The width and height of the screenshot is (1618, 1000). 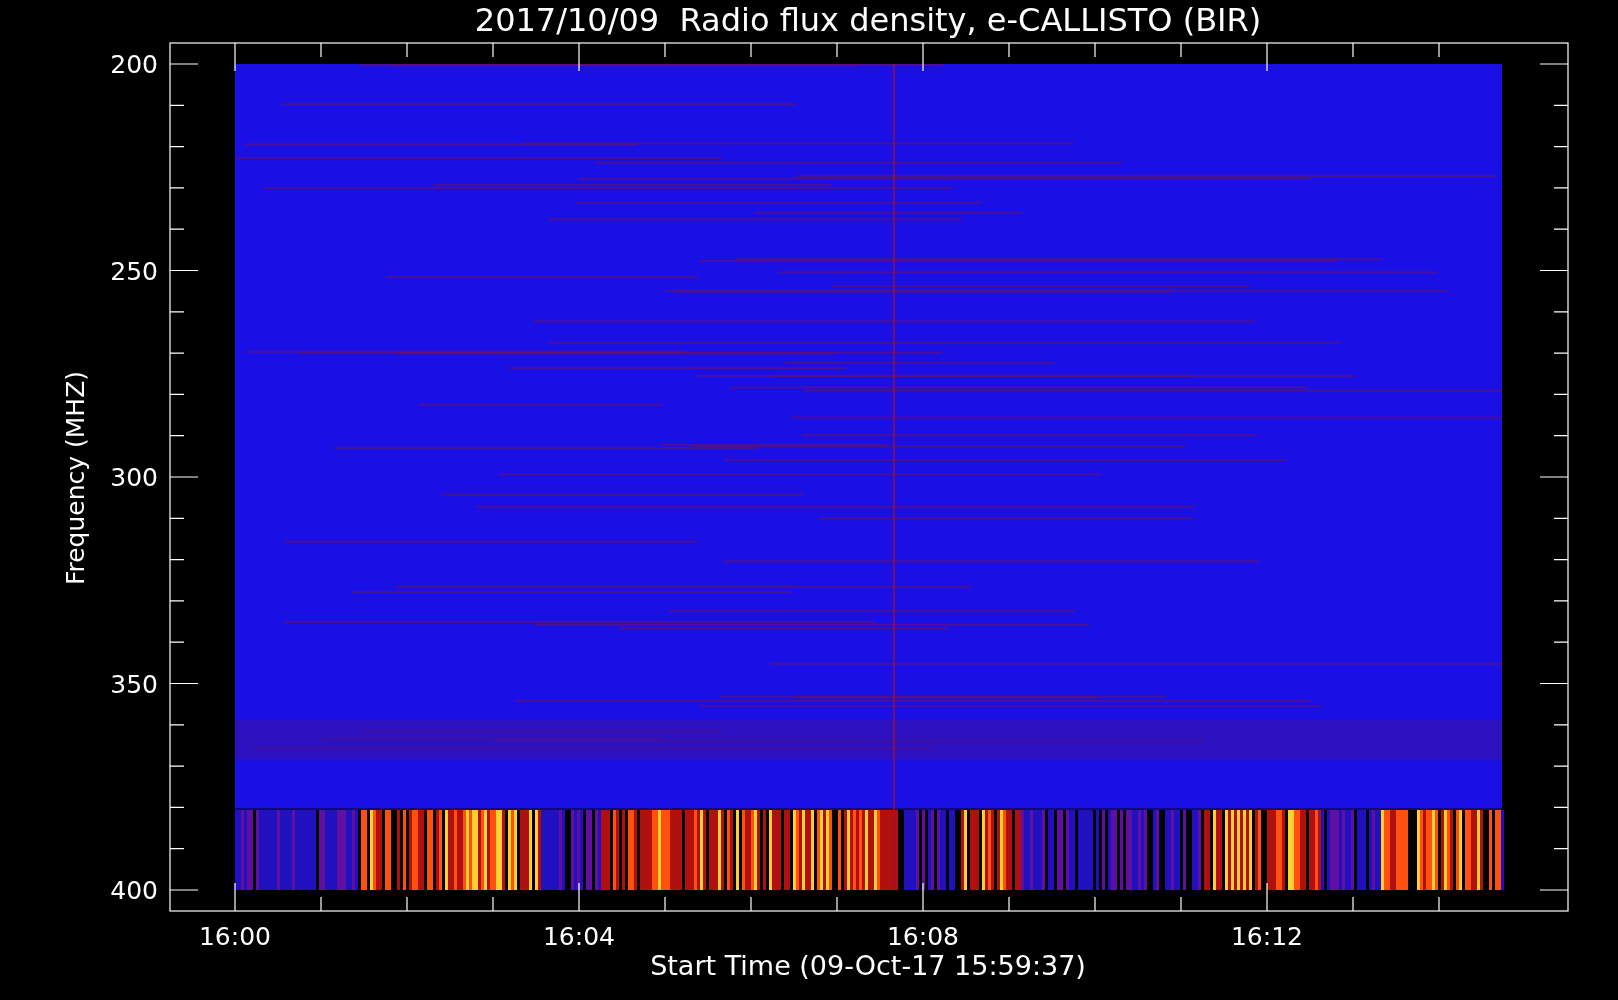 I want to click on x-tick-label: 16:00, so click(x=235, y=936).